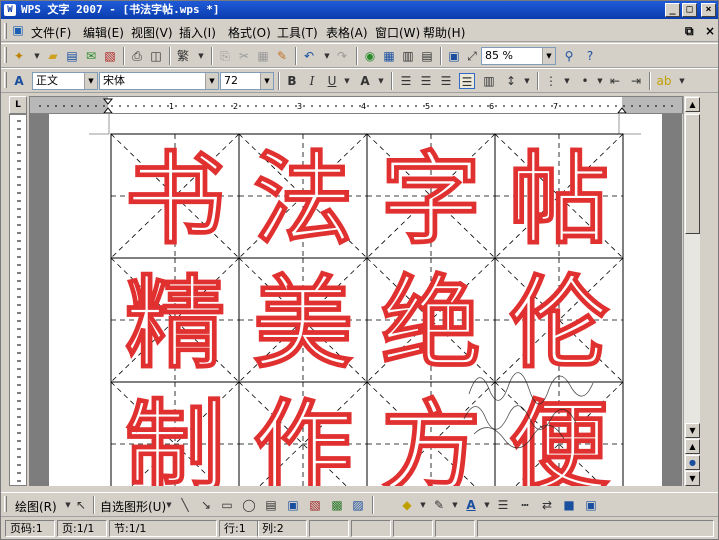 This screenshot has height=540, width=719. I want to click on next-page-button: ▼, so click(692, 478).